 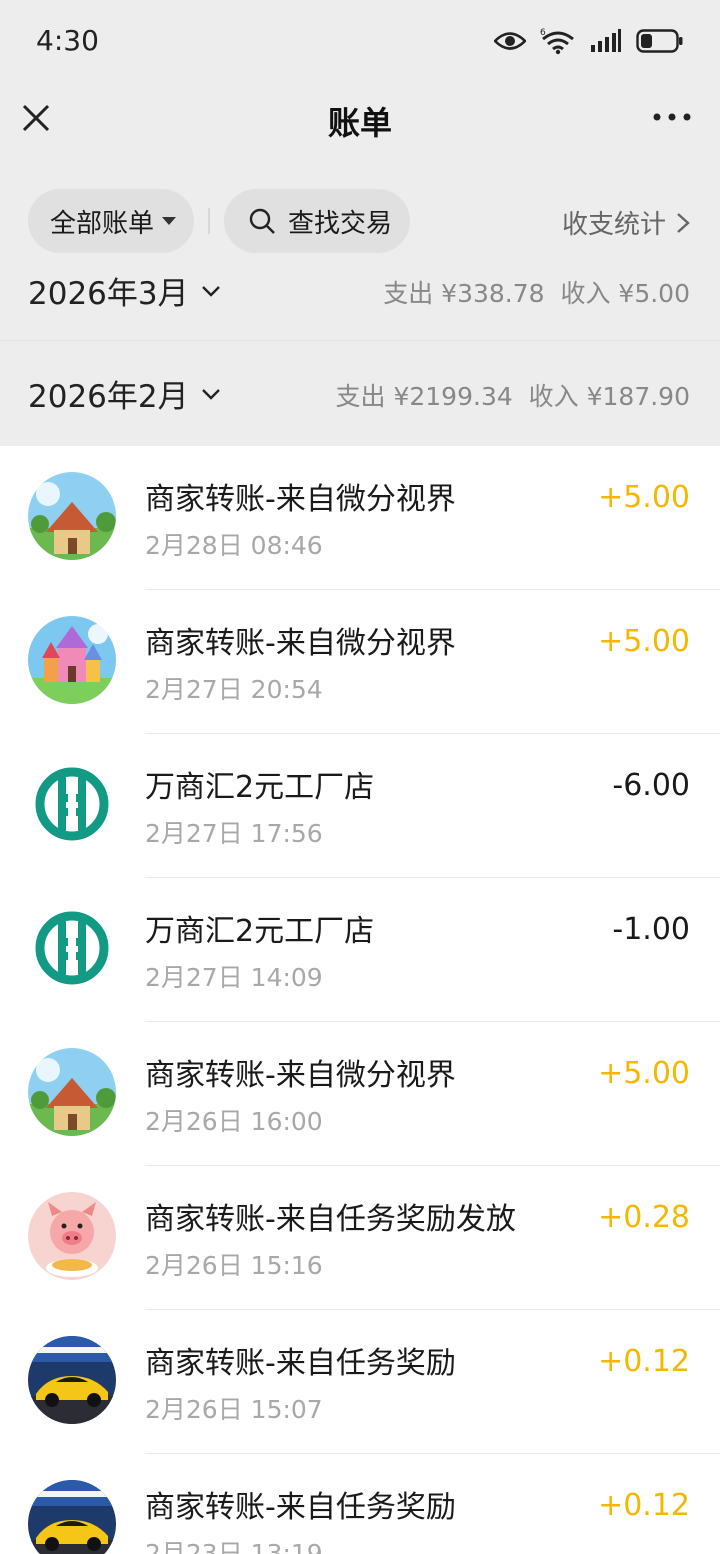 What do you see at coordinates (360, 305) in the screenshot?
I see `month-header-march: 2026年3月 支出 ¥338.78 收入 ¥5.00` at bounding box center [360, 305].